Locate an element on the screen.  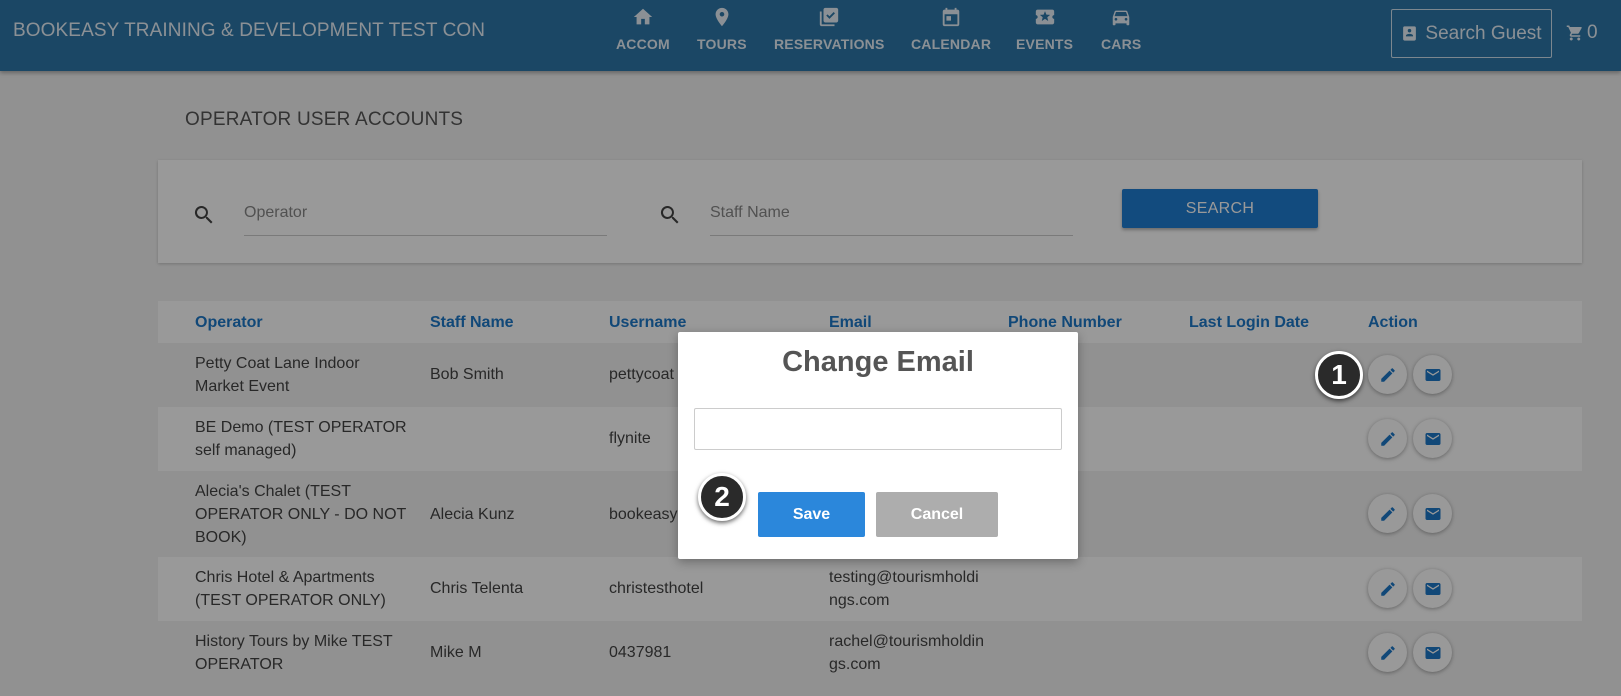
change-email-dialog: Change Email Save Cancel is located at coordinates (878, 445).